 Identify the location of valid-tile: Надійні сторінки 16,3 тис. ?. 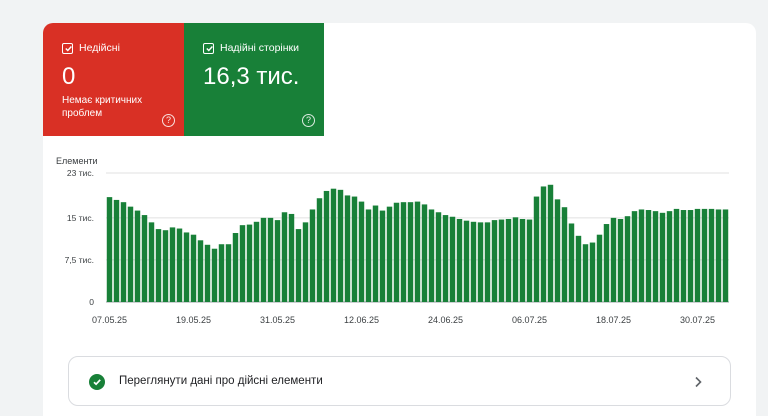
(254, 79).